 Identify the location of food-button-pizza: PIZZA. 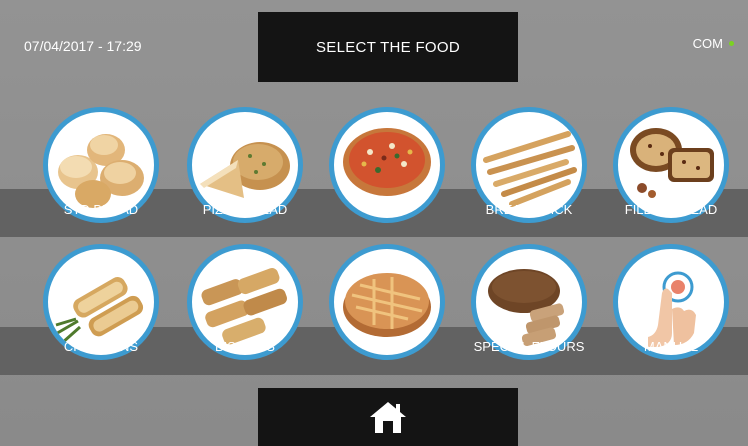
(387, 171).